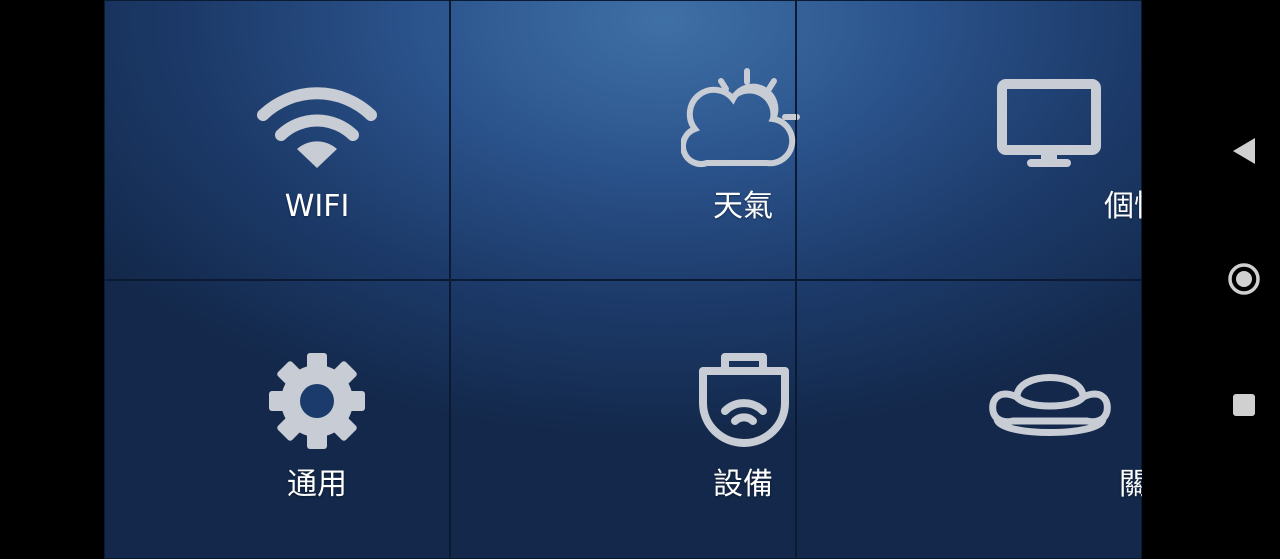 The height and width of the screenshot is (559, 1280). I want to click on wifi-tile: WIFI, so click(277, 140).